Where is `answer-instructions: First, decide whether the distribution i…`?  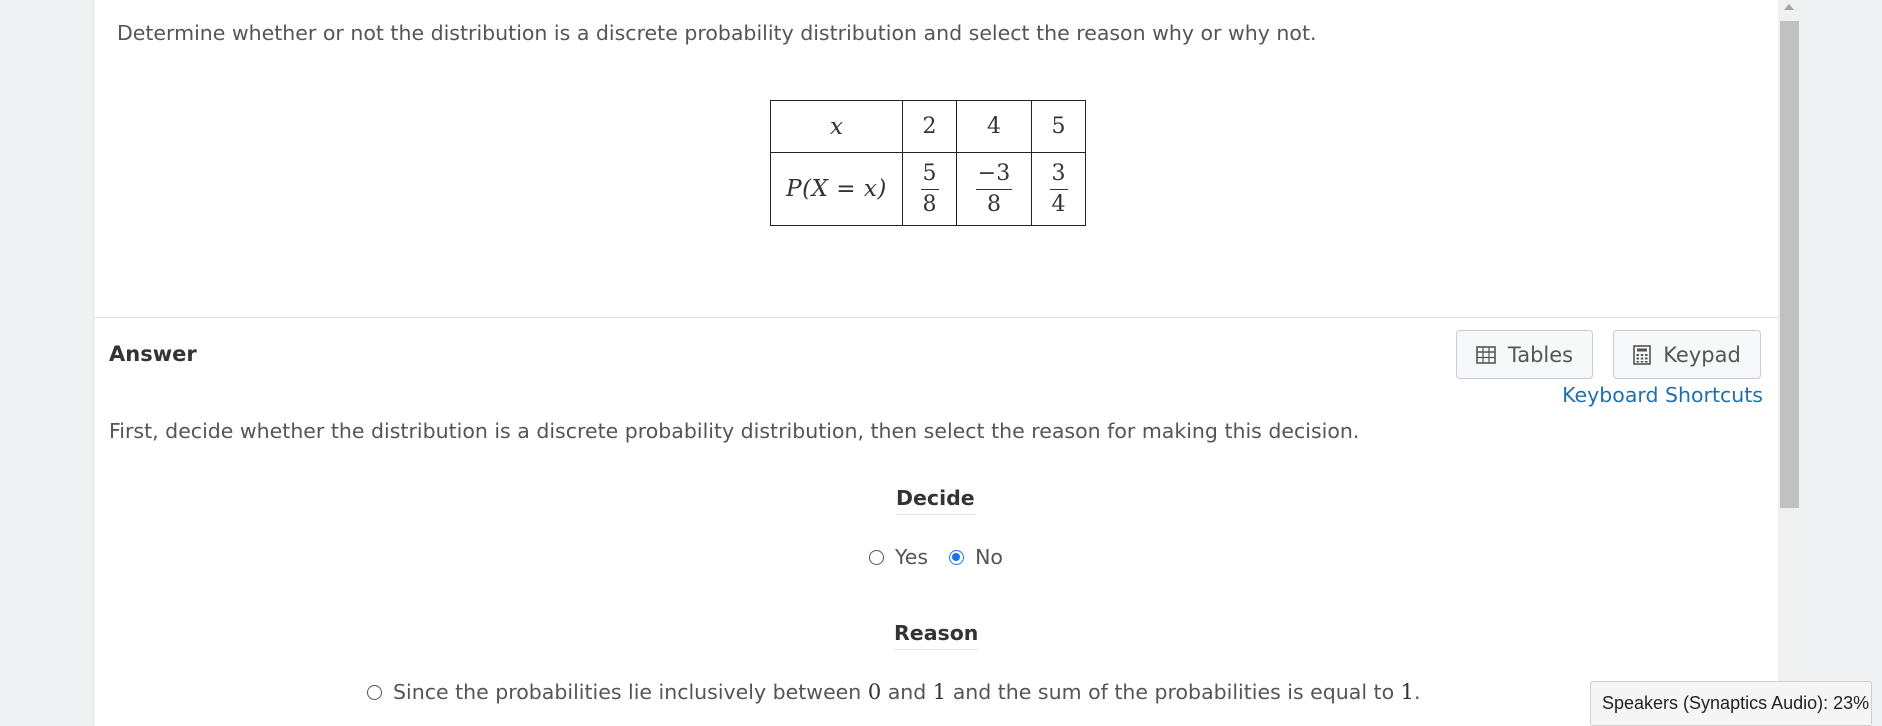 answer-instructions: First, decide whether the distribution i… is located at coordinates (734, 431).